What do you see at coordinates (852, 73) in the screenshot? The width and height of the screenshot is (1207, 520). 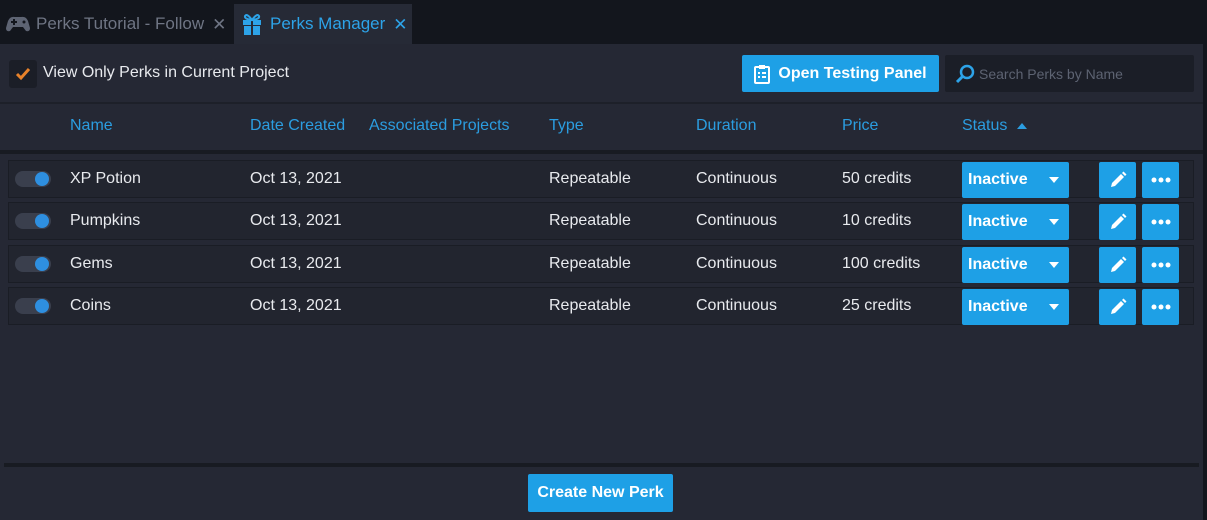 I see `open-testing-panel-label: Open Testing Panel` at bounding box center [852, 73].